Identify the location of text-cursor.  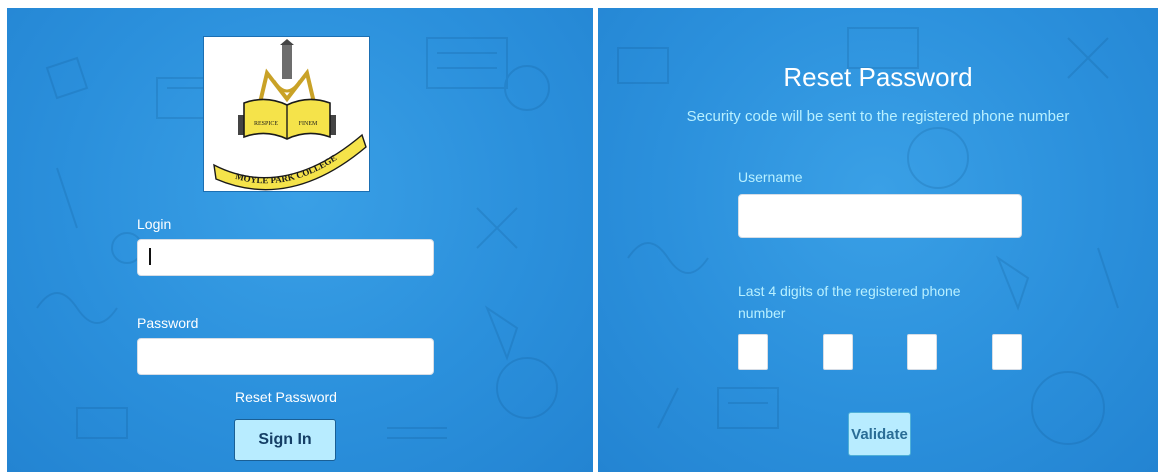
(150, 256).